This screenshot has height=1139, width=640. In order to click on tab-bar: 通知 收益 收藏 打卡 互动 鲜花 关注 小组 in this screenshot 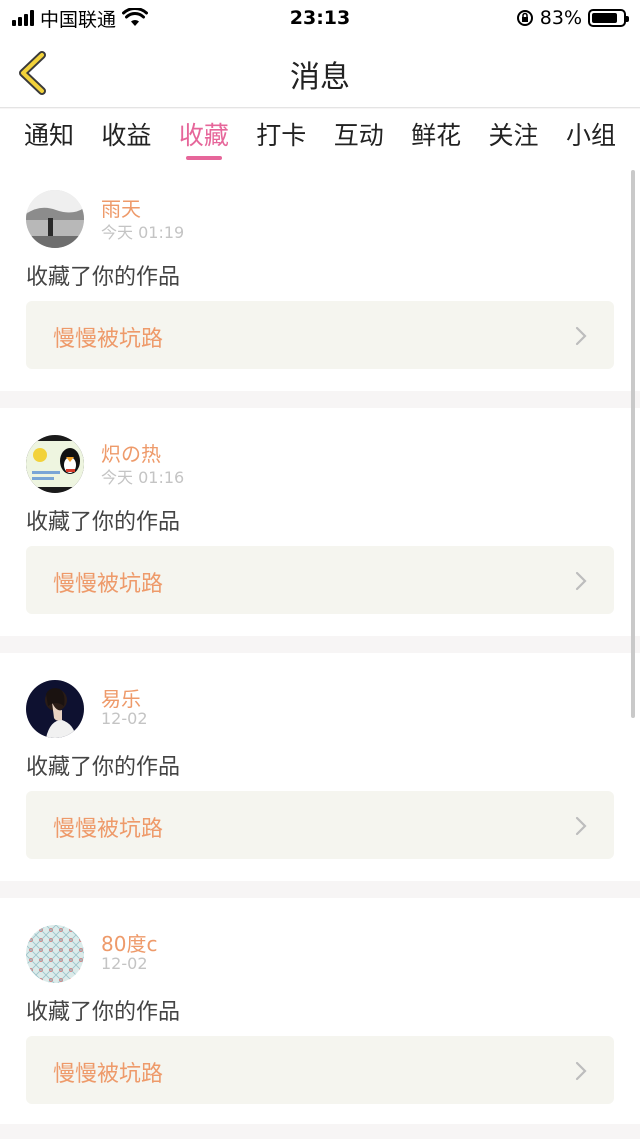, I will do `click(320, 136)`.